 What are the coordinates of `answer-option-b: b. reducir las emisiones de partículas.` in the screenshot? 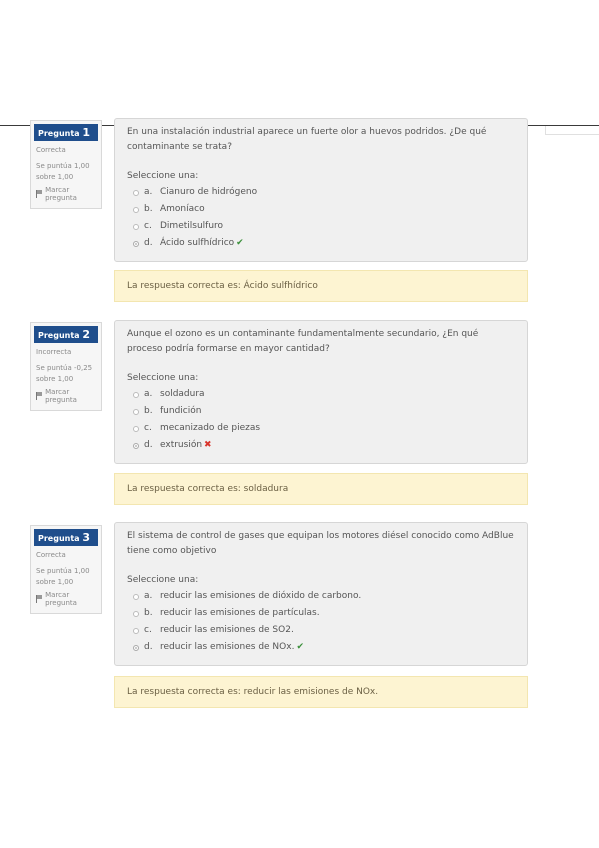 It's located at (324, 613).